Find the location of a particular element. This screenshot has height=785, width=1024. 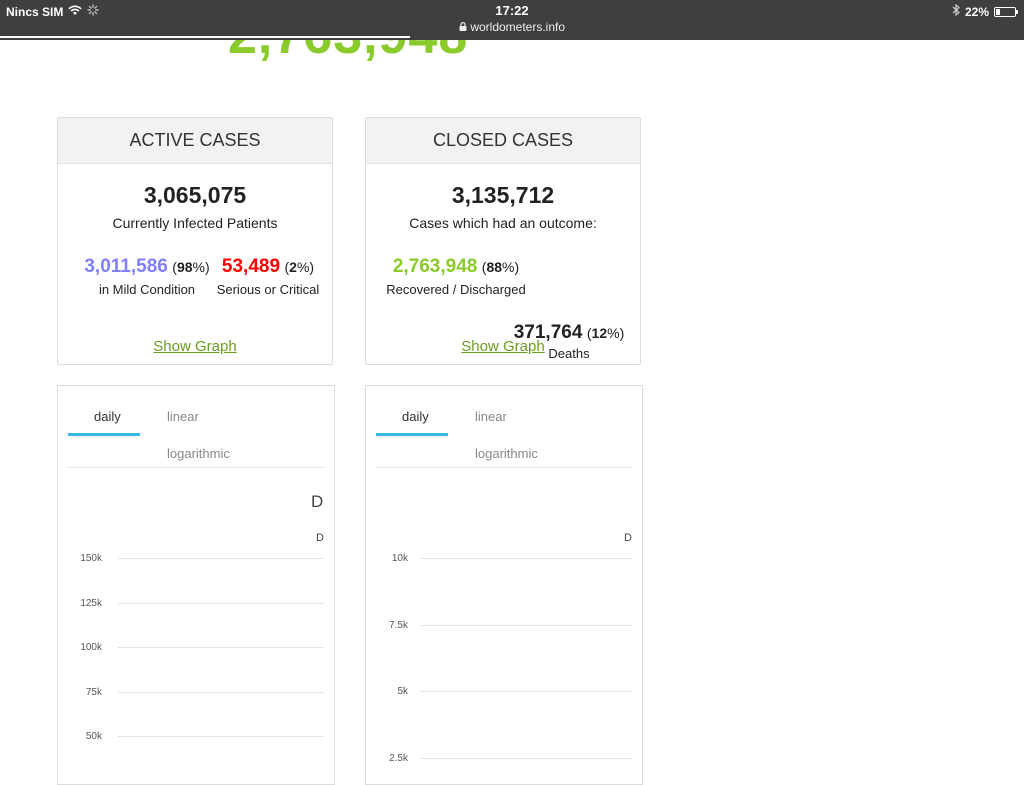

battery-percent: 22% is located at coordinates (976, 11).